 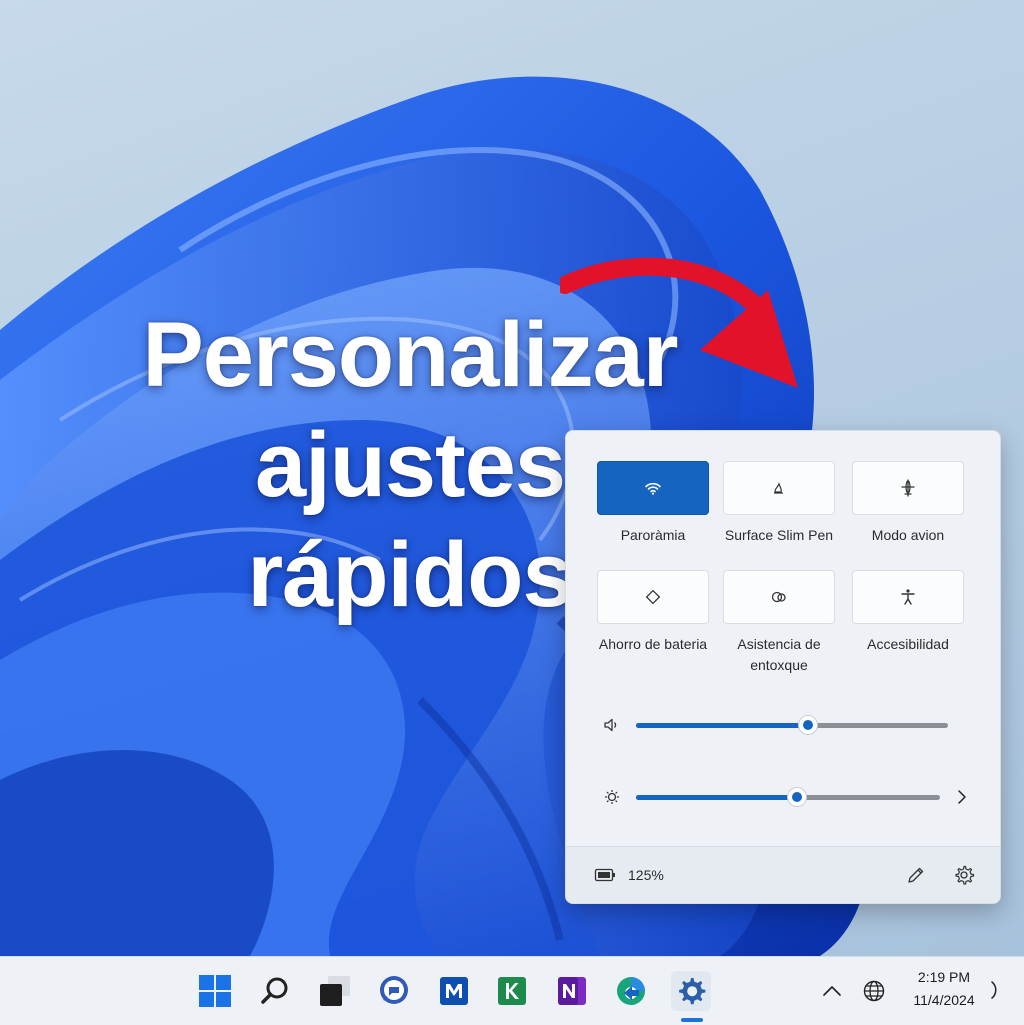 I want to click on airplane-icon, so click(x=908, y=488).